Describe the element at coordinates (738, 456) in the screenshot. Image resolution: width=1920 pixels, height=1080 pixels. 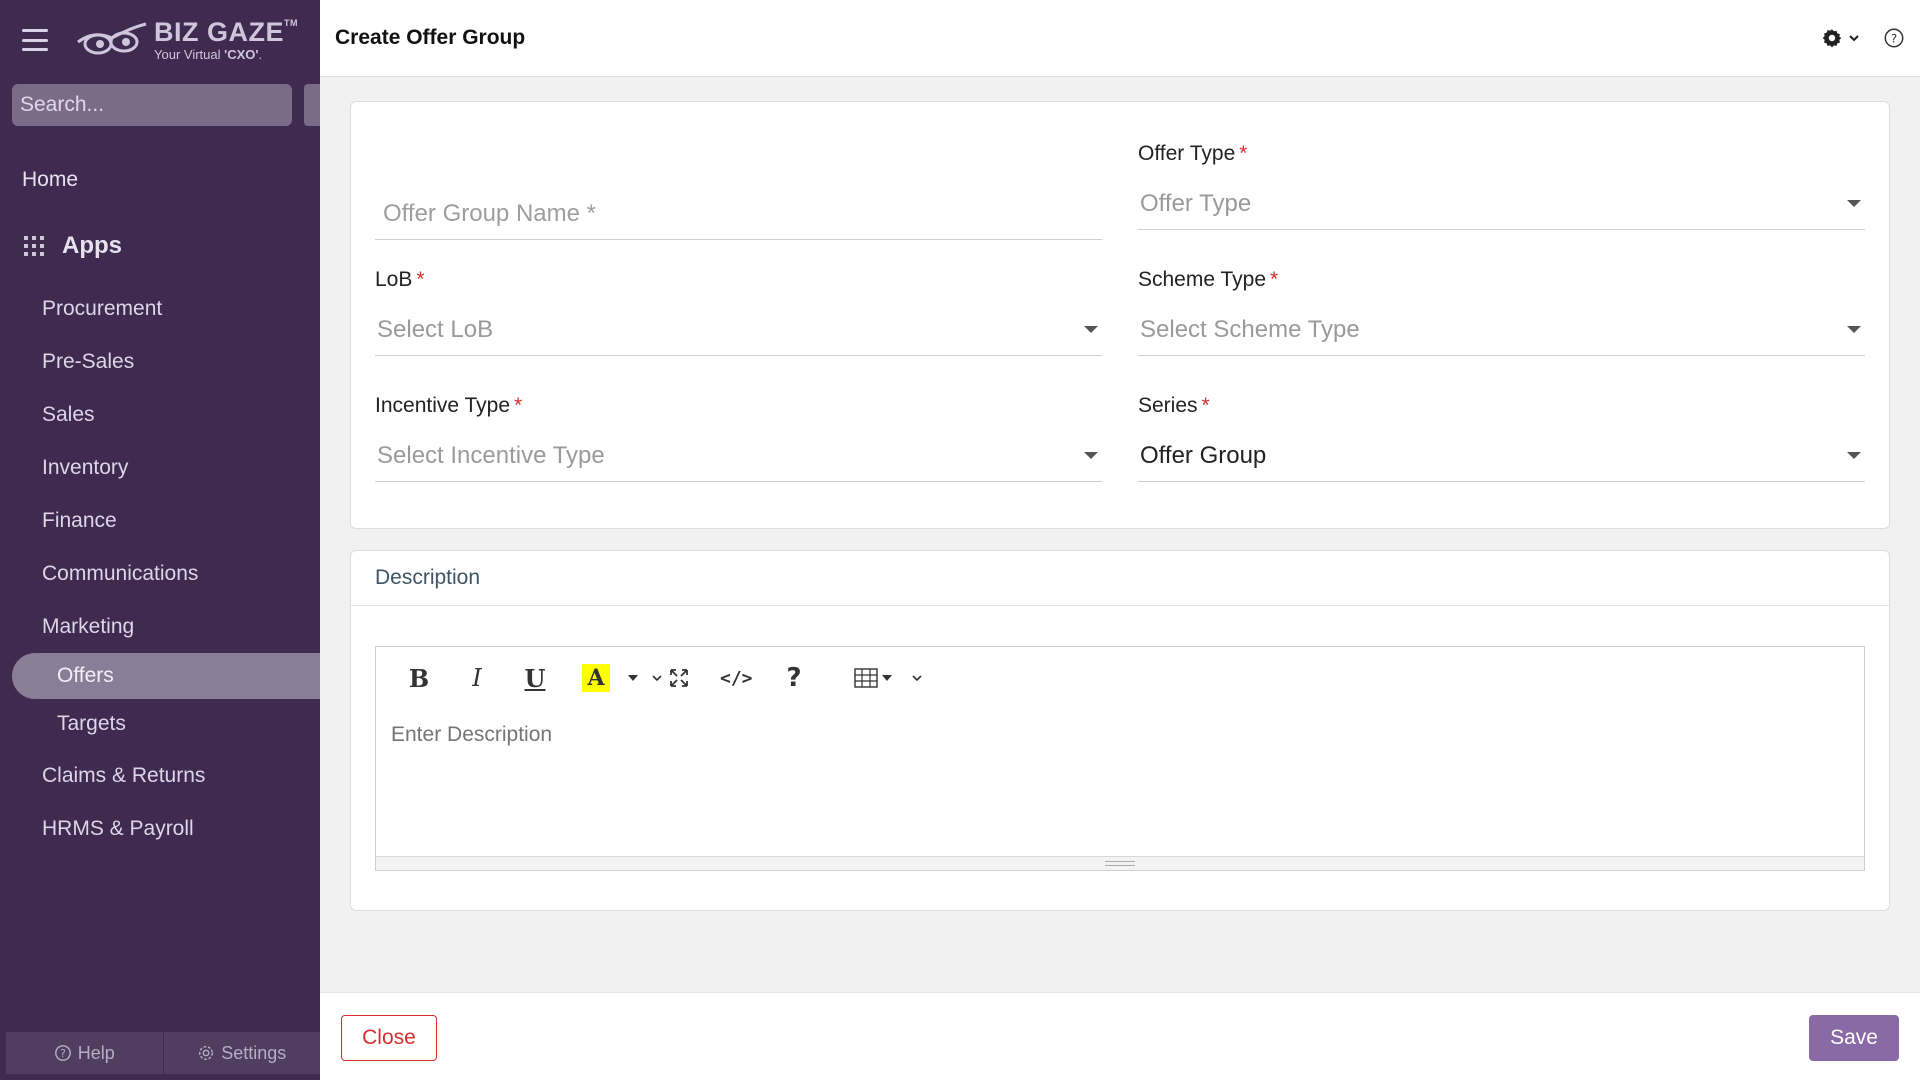
I see `incentive-type-select: Select Incentive Type` at that location.